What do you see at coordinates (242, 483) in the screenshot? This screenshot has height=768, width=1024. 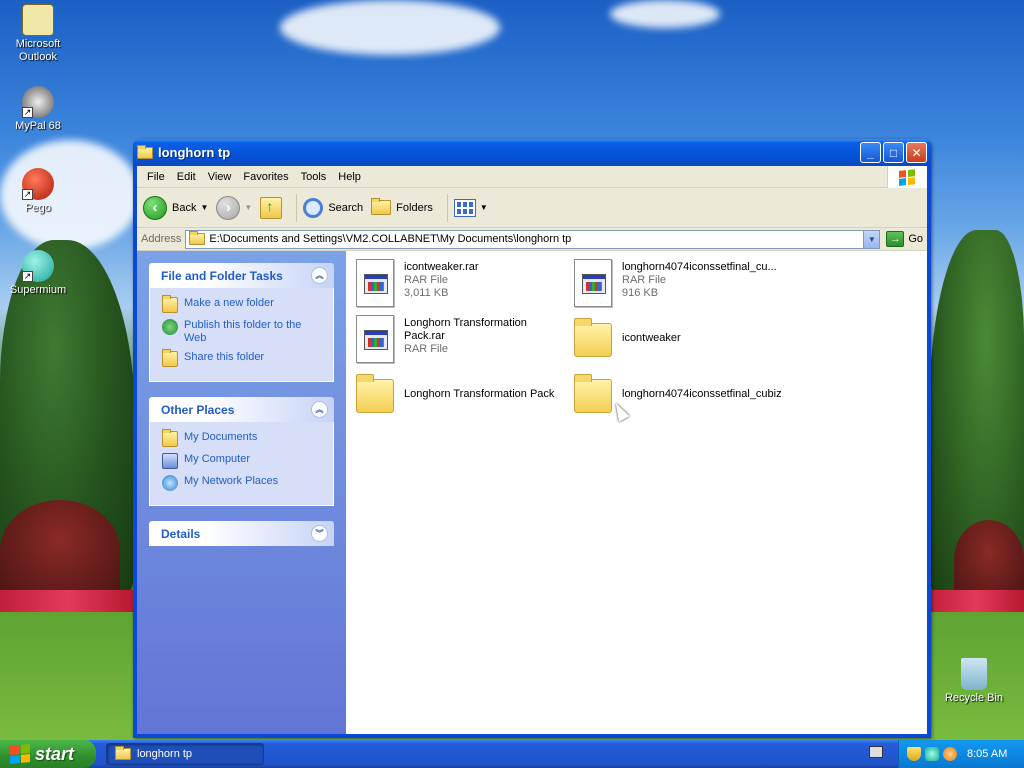 I see `place-my-network-places: My Network Places` at bounding box center [242, 483].